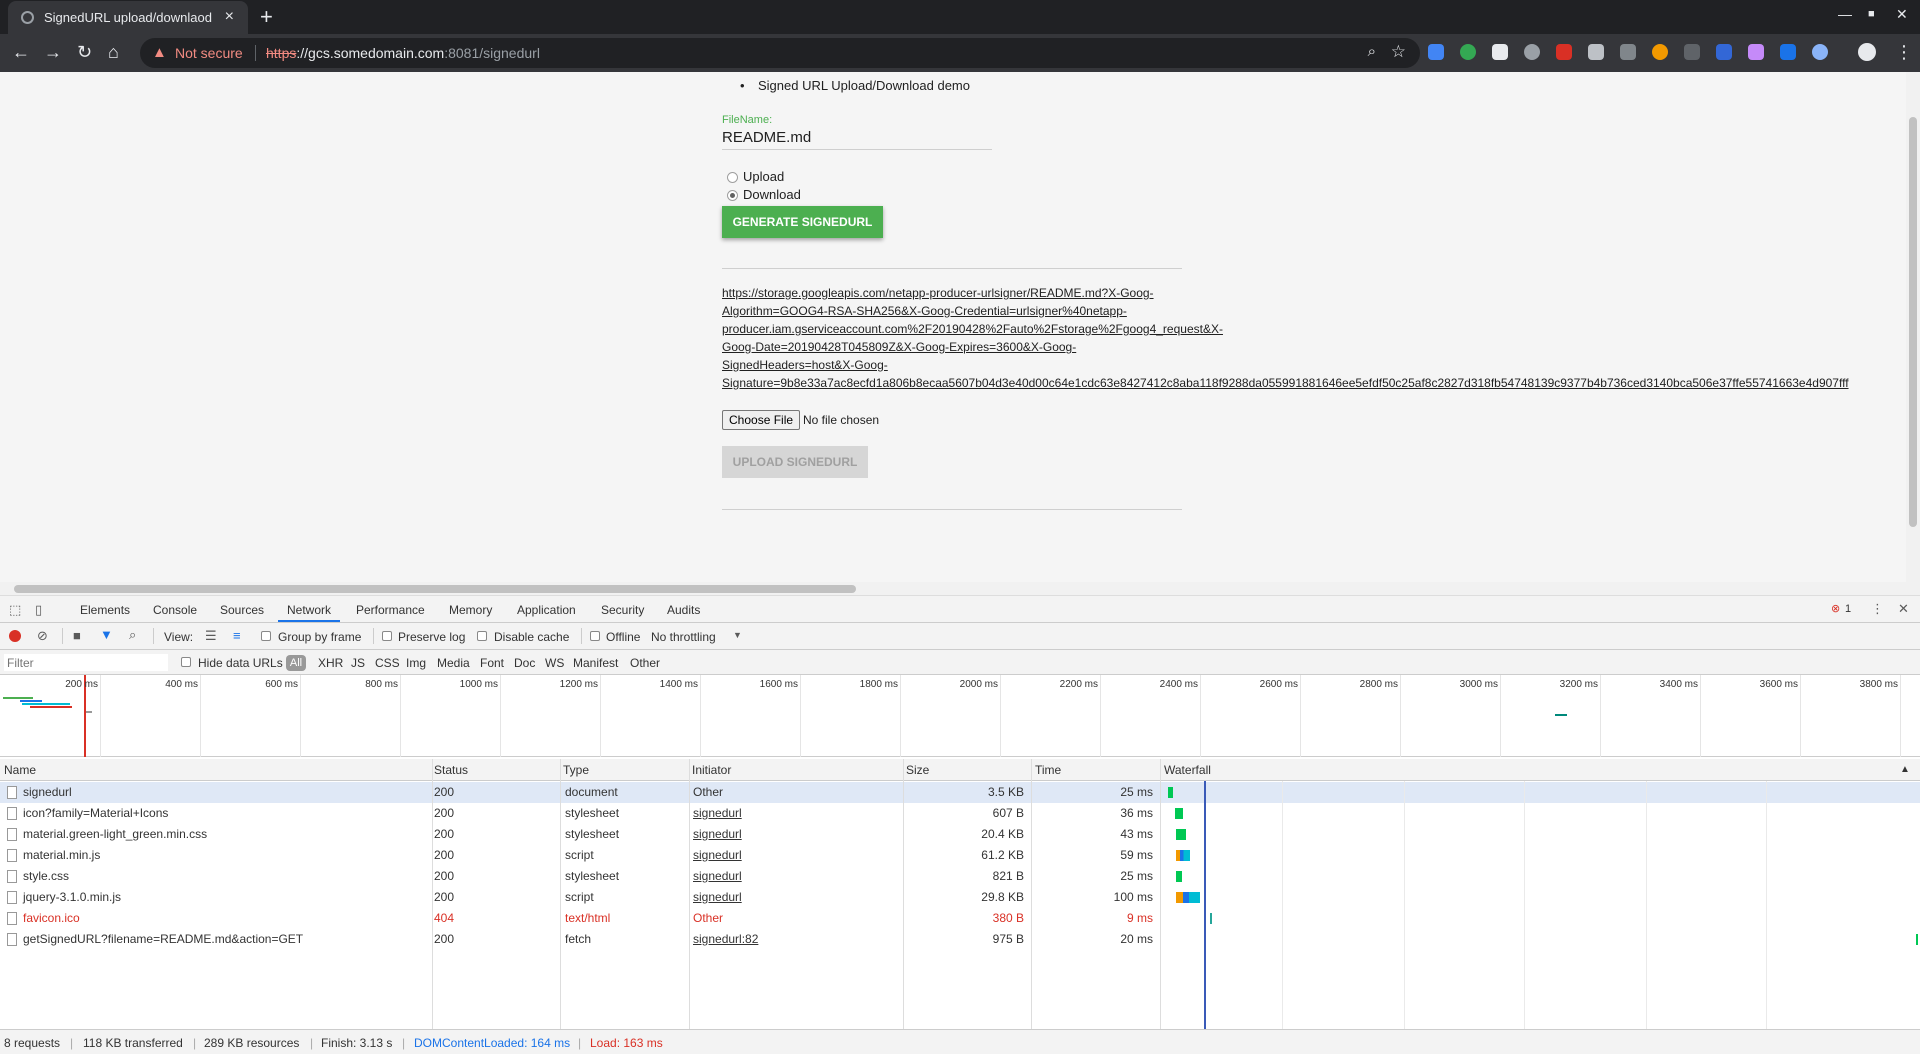 This screenshot has width=1920, height=1054. What do you see at coordinates (387, 663) in the screenshot?
I see `filter-type-css: CSS` at bounding box center [387, 663].